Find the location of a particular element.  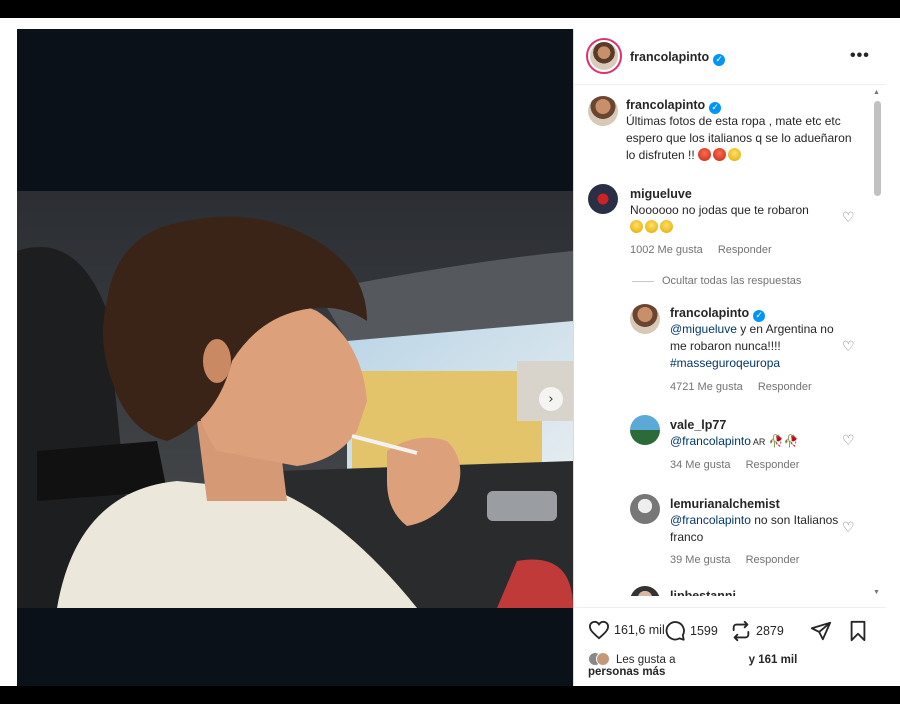

reply-meta: 39 Me gusta Responder is located at coordinates (740, 560).